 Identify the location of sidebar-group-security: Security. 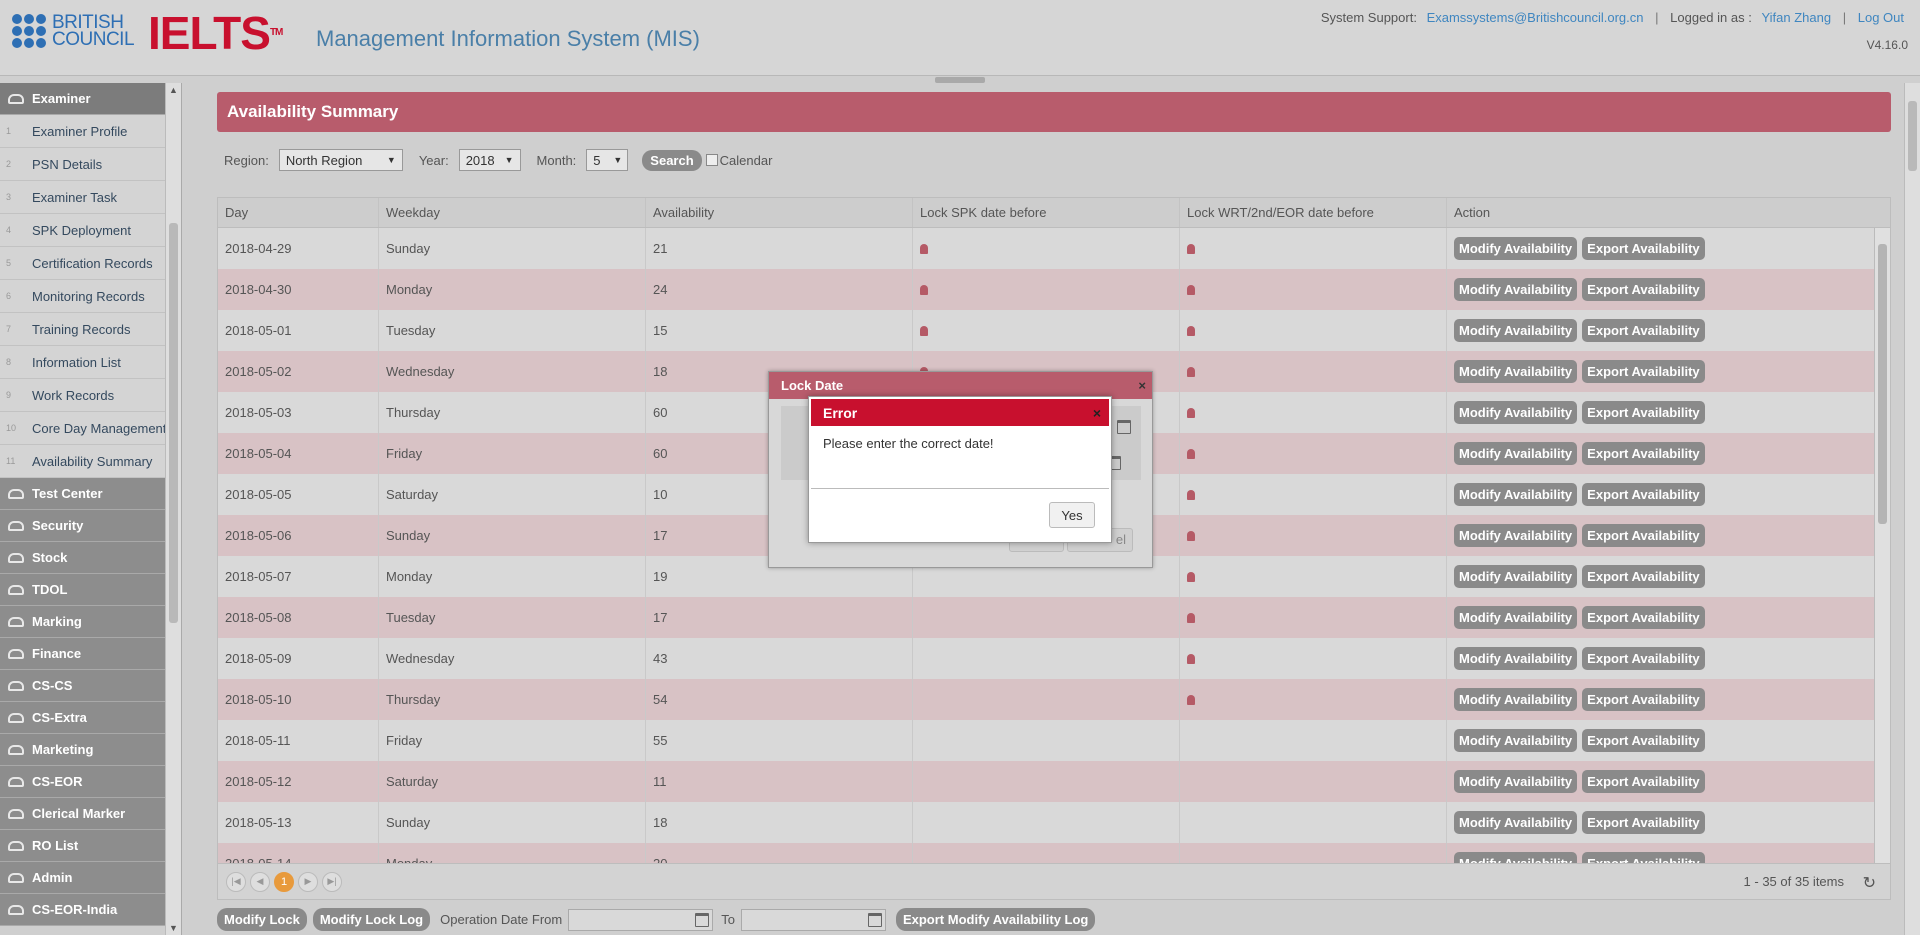
(90, 526).